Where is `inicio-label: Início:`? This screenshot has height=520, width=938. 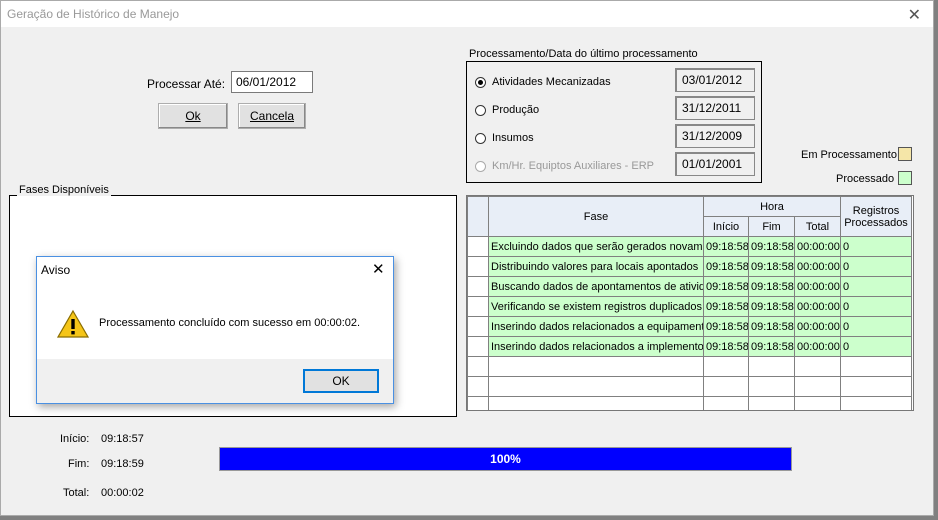 inicio-label: Início: is located at coordinates (75, 439).